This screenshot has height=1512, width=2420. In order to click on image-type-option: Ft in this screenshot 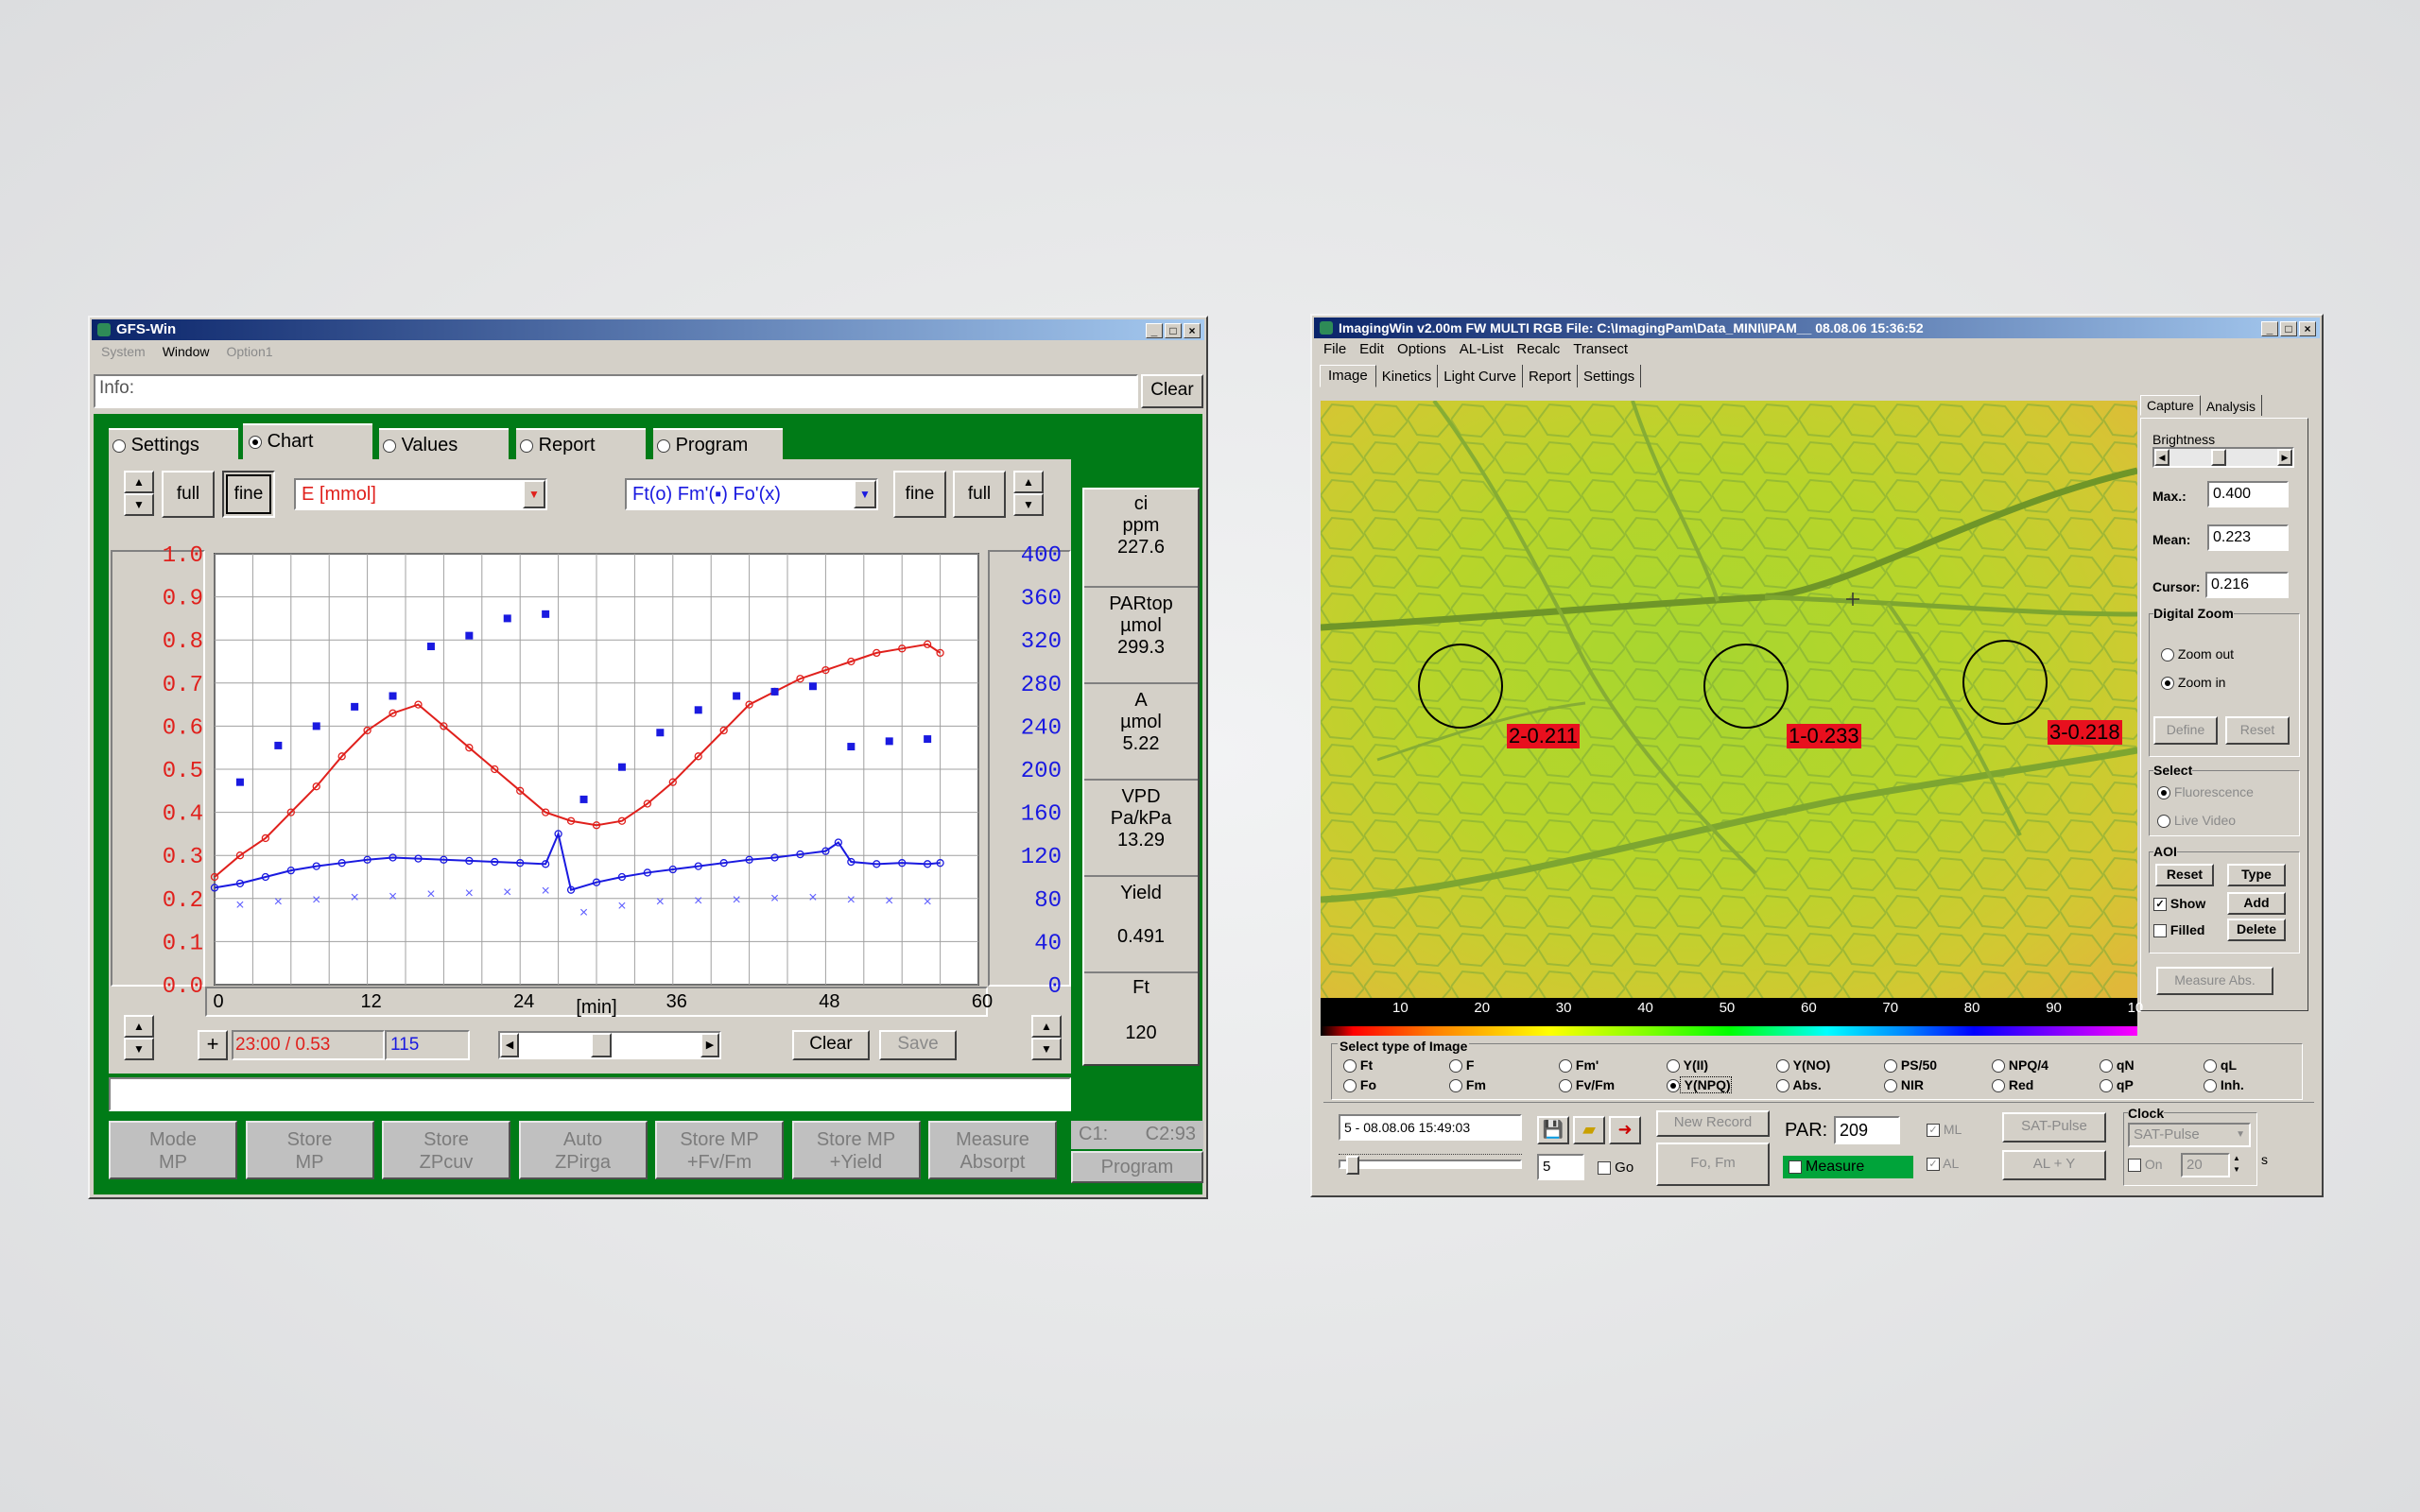, I will do `click(1358, 1065)`.